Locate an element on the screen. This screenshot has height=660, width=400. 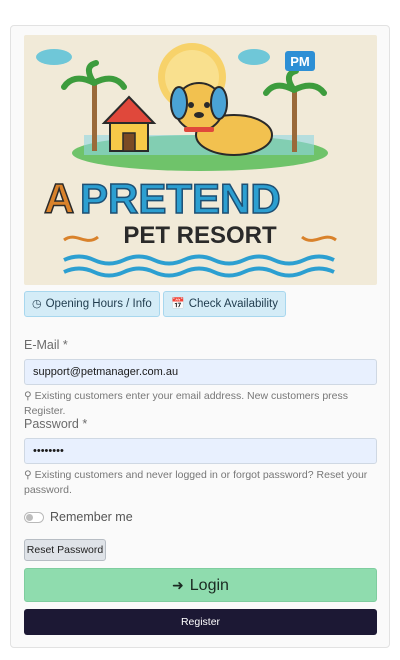
check-availability-label: Check Availability is located at coordinates (233, 304).